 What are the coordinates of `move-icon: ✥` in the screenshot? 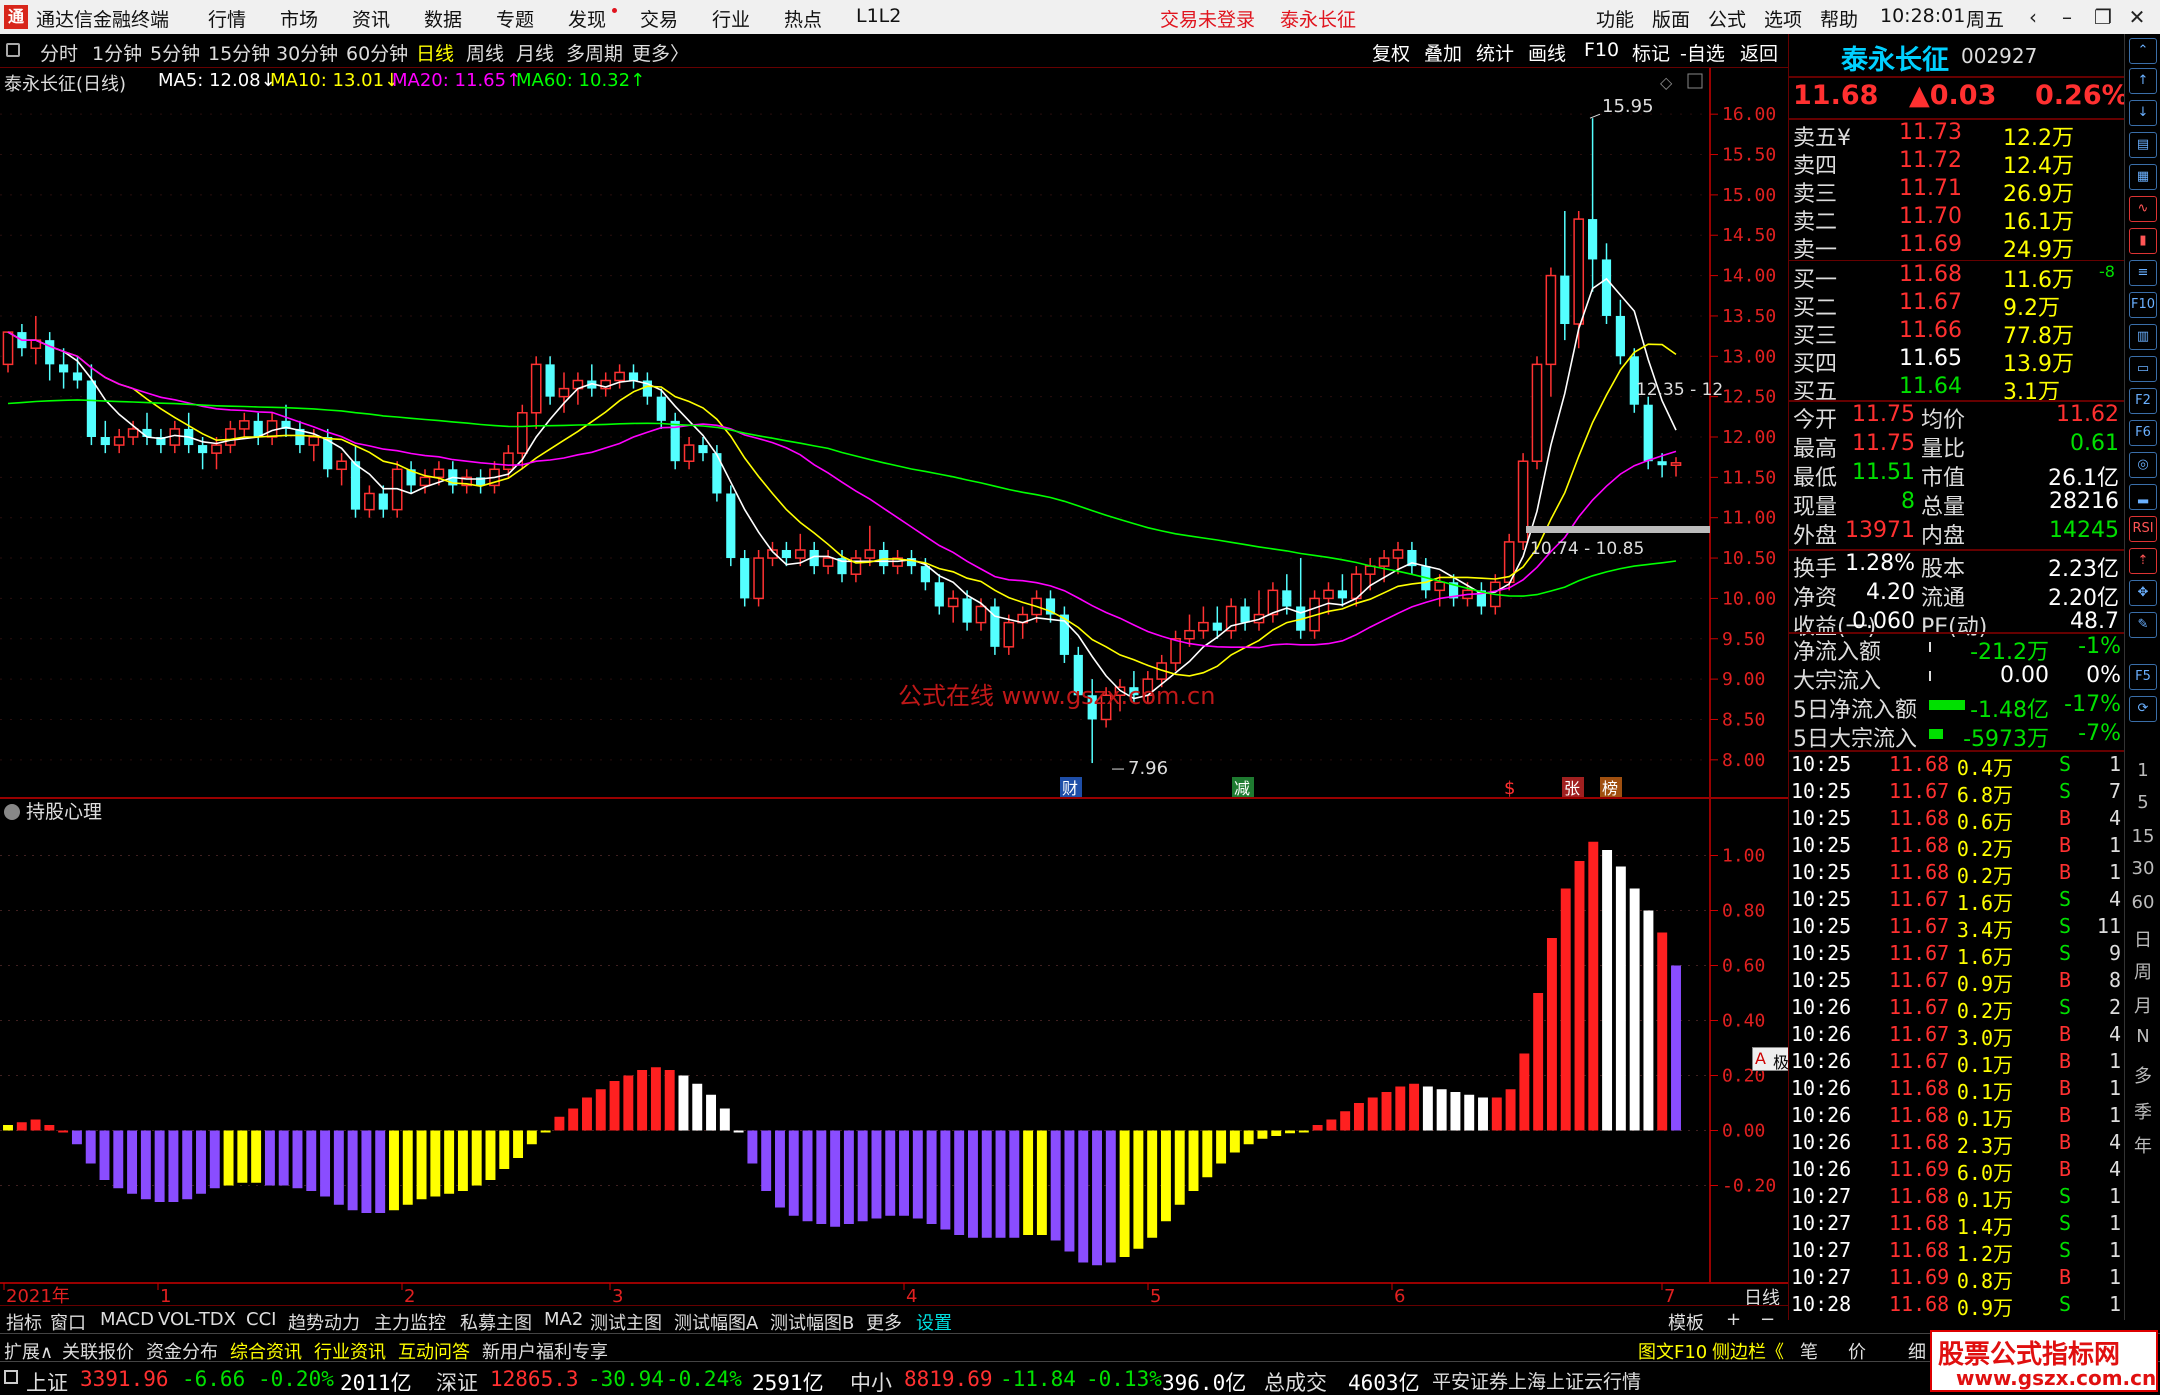 It's located at (2143, 593).